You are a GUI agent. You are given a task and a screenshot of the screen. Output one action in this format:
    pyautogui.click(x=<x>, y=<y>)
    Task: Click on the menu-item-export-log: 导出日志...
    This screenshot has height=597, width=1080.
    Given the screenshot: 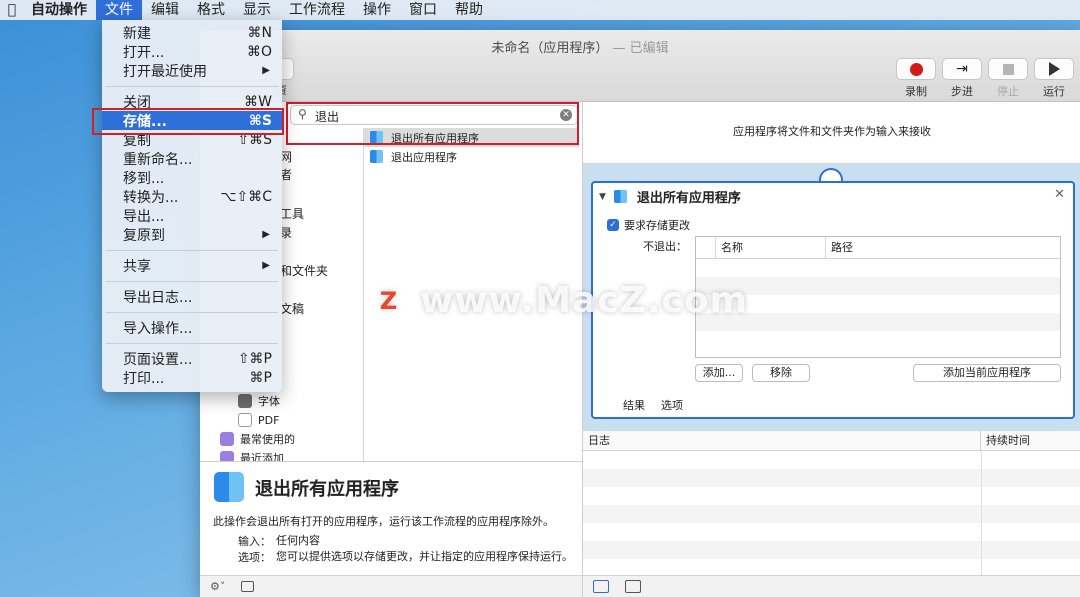 What is the action you would take?
    pyautogui.click(x=192, y=296)
    